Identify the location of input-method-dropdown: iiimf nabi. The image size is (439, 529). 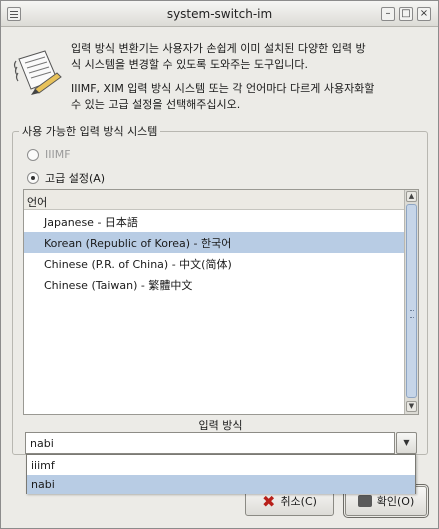
(221, 474).